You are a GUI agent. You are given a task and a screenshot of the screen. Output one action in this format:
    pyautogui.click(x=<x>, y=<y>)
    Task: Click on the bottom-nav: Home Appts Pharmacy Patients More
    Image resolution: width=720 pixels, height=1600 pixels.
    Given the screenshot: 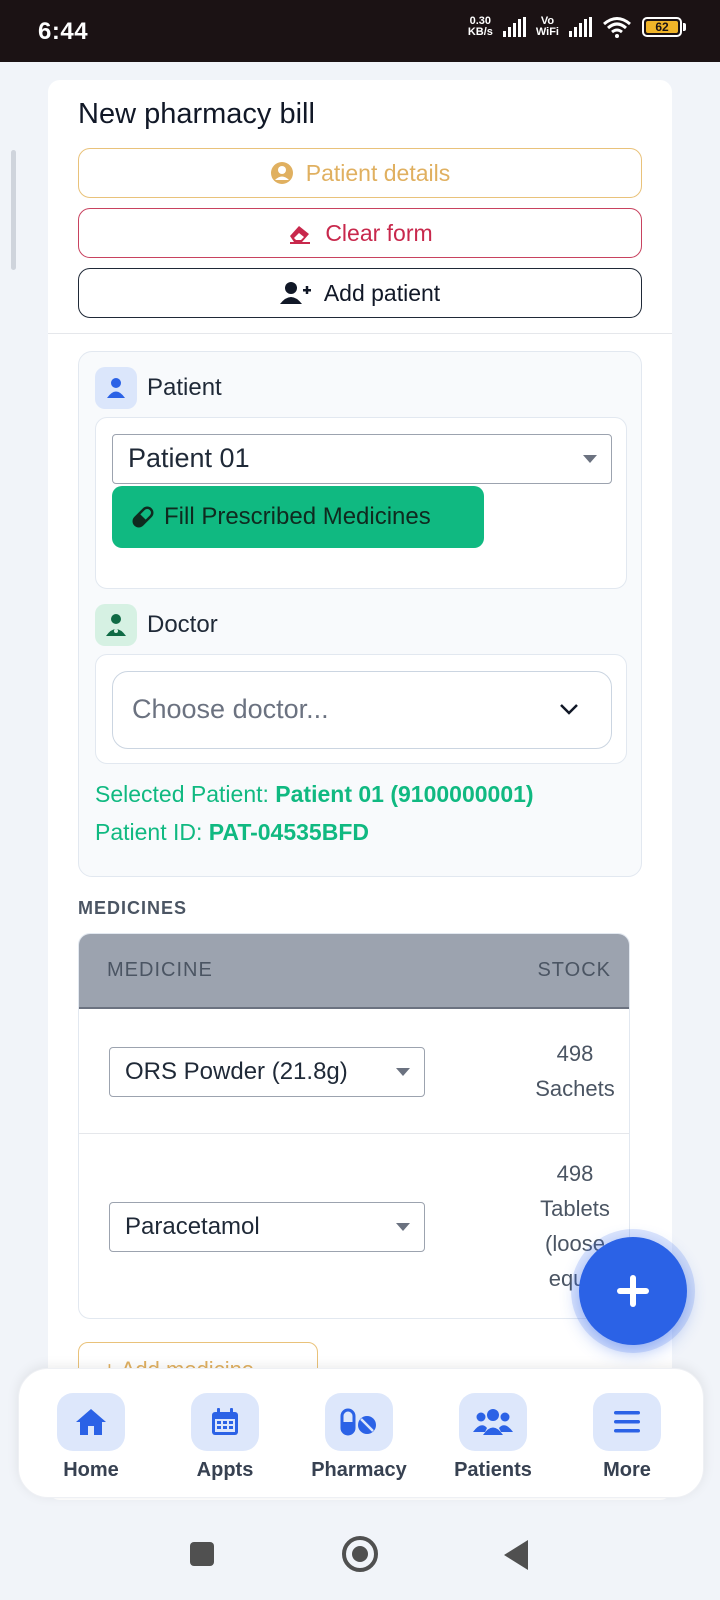 What is the action you would take?
    pyautogui.click(x=361, y=1433)
    